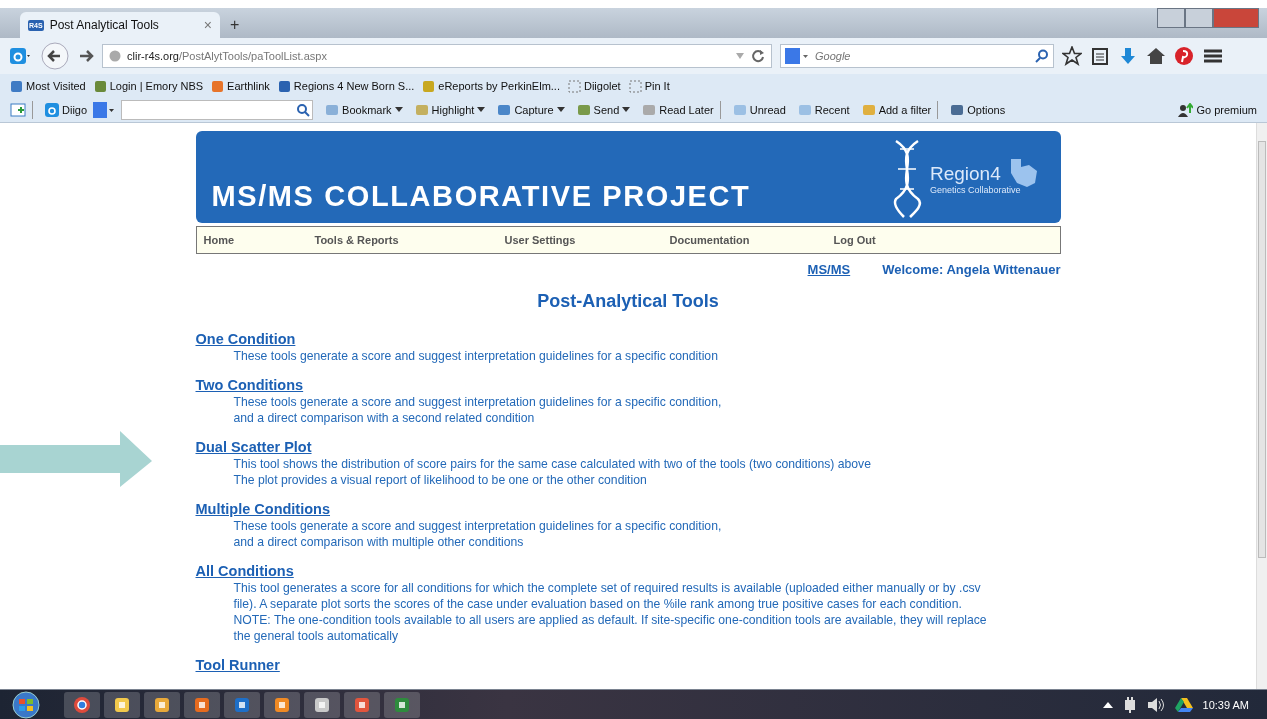  I want to click on search-field: Google, so click(917, 56).